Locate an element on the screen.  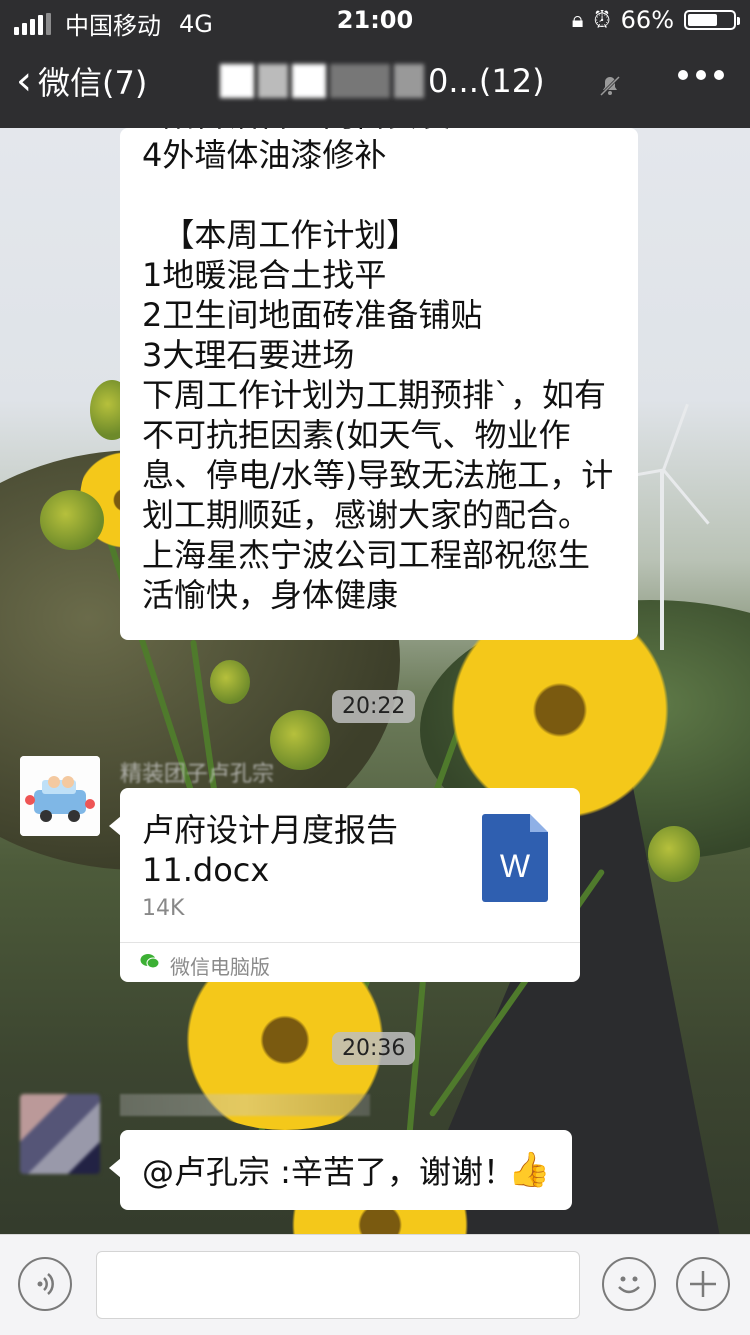
message-text-line: 2卫生间地面砖准备铺贴 is located at coordinates (312, 315).